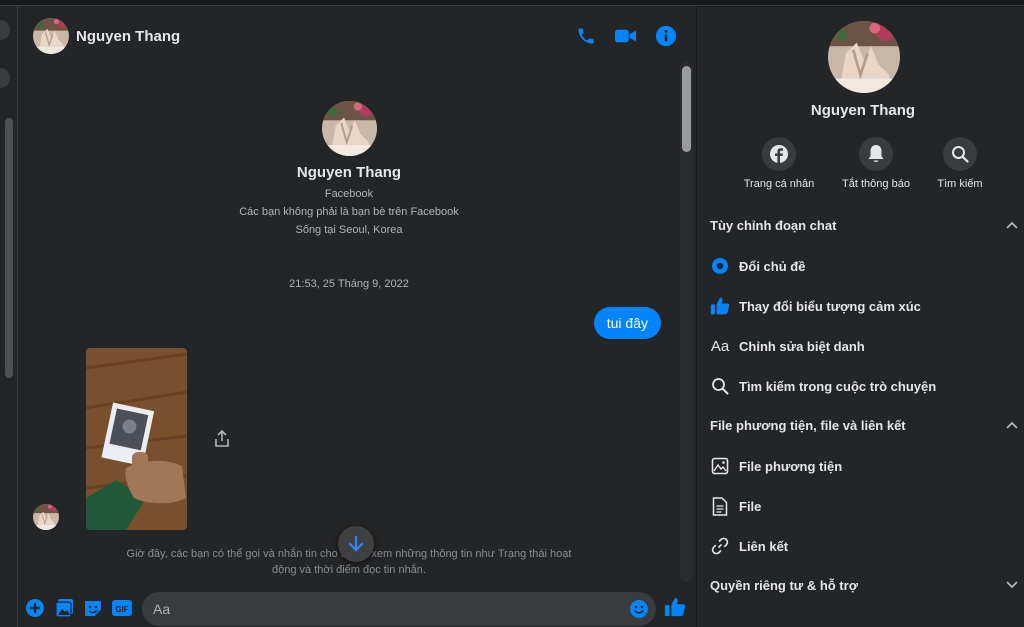 The width and height of the screenshot is (1024, 627). Describe the element at coordinates (626, 36) in the screenshot. I see `video-call-icon` at that location.